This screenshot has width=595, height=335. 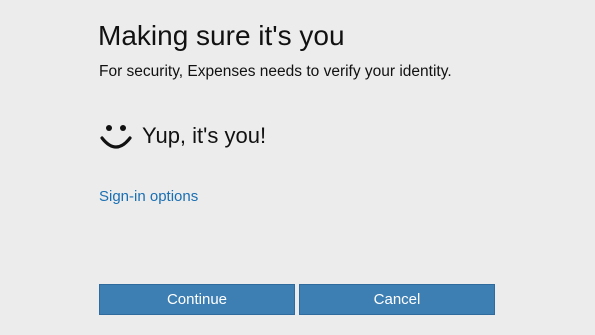 What do you see at coordinates (221, 35) in the screenshot?
I see `dialog-title: Making sure it's you` at bounding box center [221, 35].